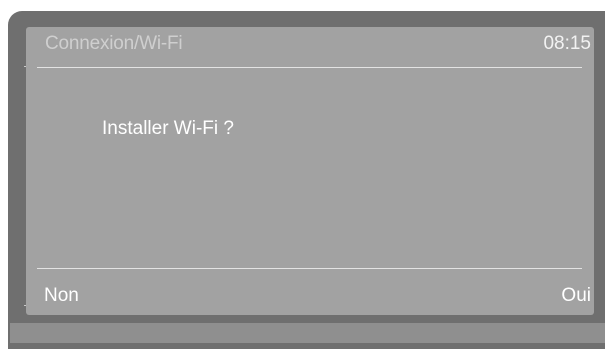 This screenshot has height=349, width=605. What do you see at coordinates (114, 43) in the screenshot?
I see `screen-title: Connexion/Wi-Fi` at bounding box center [114, 43].